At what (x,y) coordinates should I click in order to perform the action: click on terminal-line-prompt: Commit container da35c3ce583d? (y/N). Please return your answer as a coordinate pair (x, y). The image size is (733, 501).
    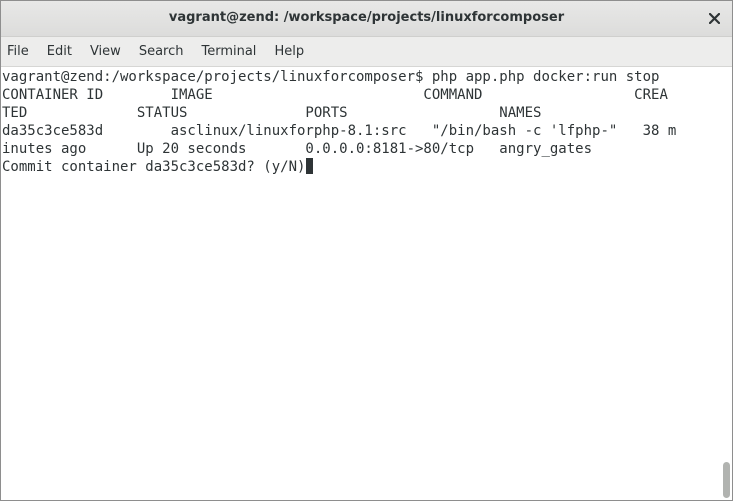
    Looking at the image, I should click on (158, 167).